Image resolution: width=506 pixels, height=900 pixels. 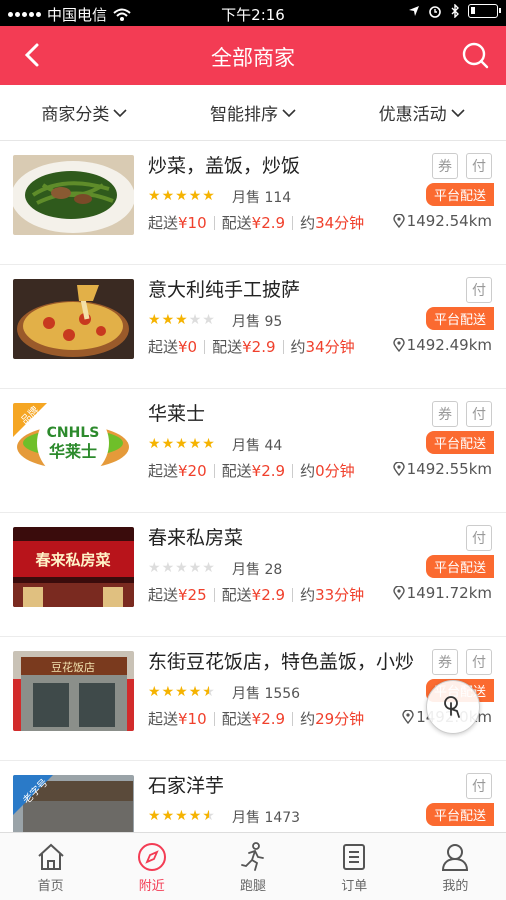 What do you see at coordinates (73, 691) in the screenshot?
I see `store-photo-storefront: 豆花饭店` at bounding box center [73, 691].